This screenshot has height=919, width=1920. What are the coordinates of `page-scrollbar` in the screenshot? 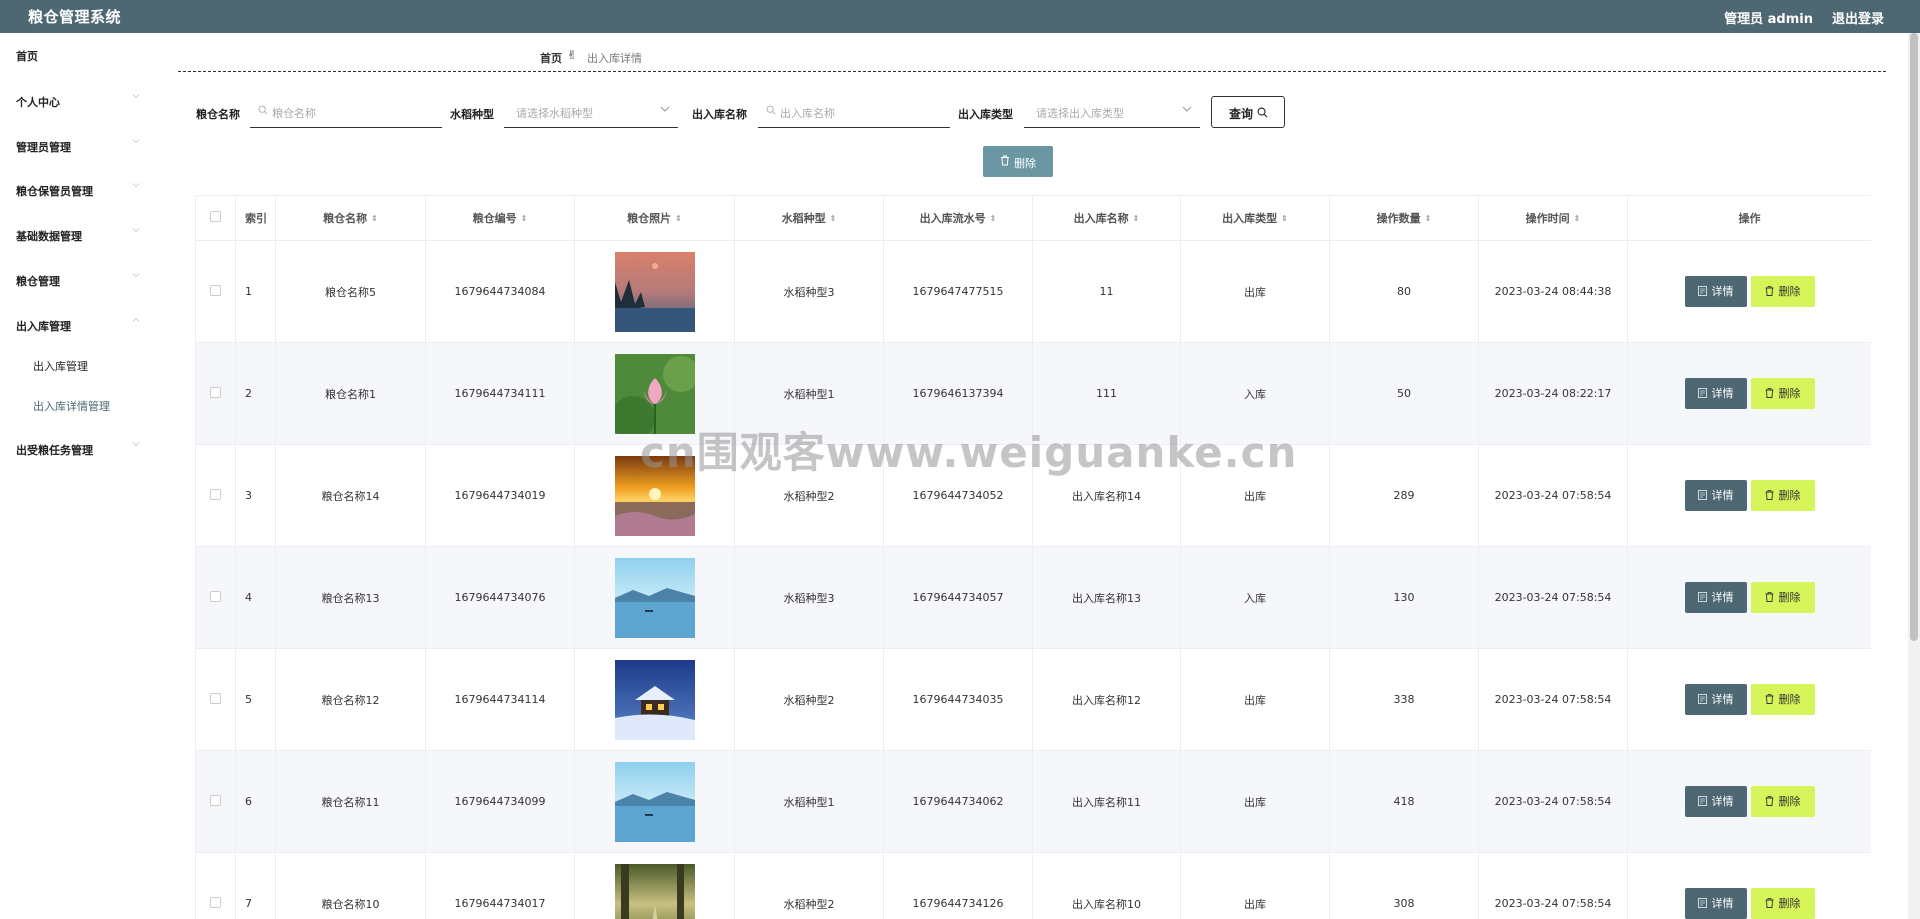 It's located at (1914, 476).